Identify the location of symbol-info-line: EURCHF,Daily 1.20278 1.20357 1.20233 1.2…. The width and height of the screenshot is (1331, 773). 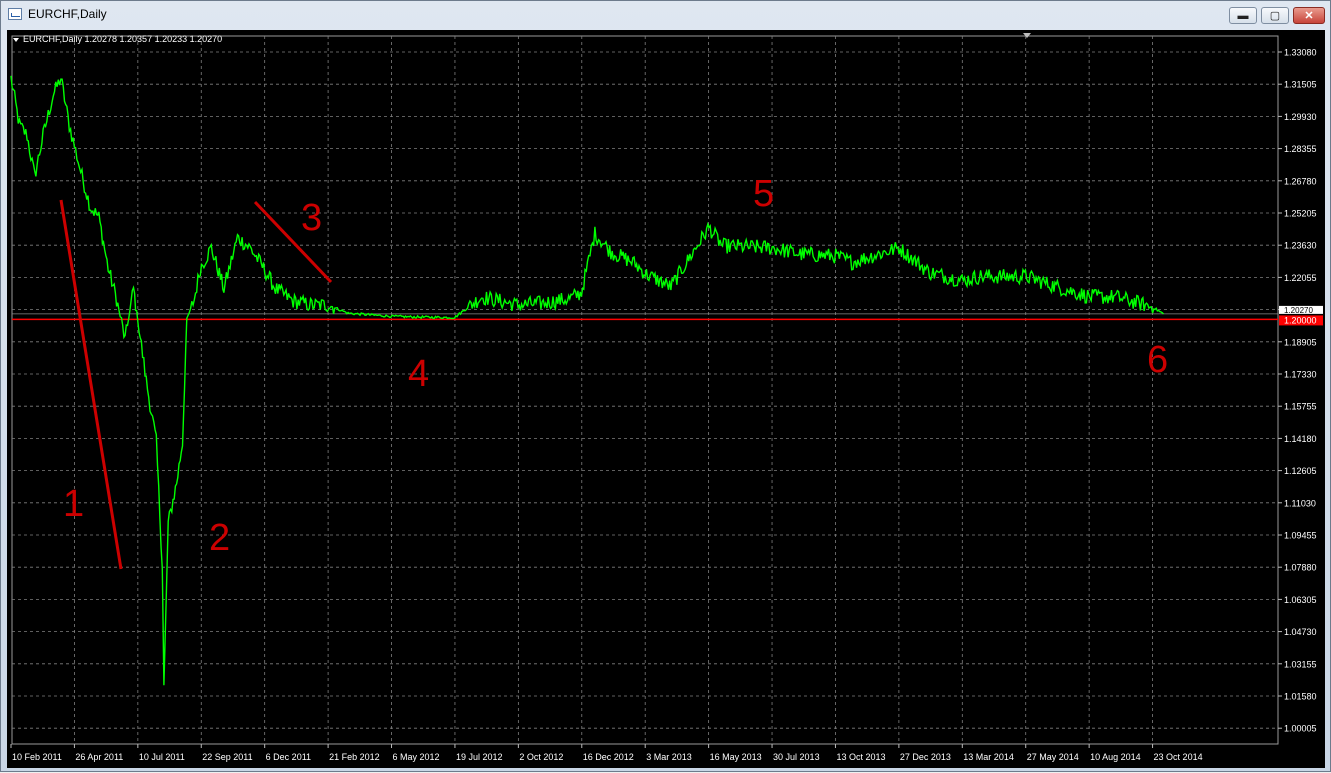
(122, 39).